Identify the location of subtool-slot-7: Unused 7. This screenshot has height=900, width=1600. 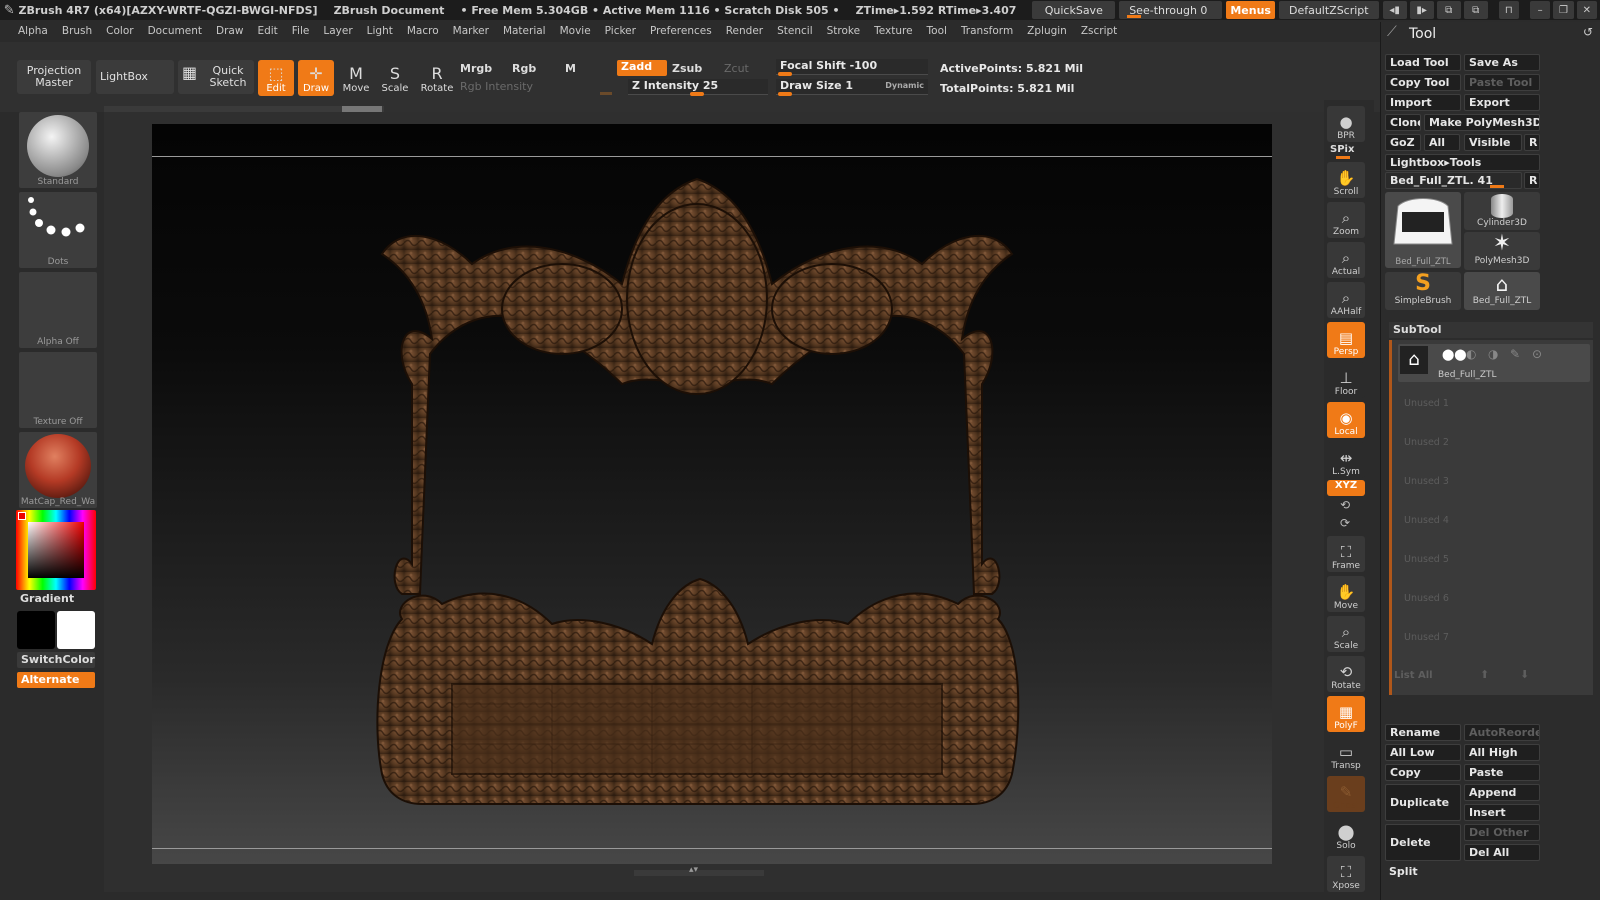
(1426, 637).